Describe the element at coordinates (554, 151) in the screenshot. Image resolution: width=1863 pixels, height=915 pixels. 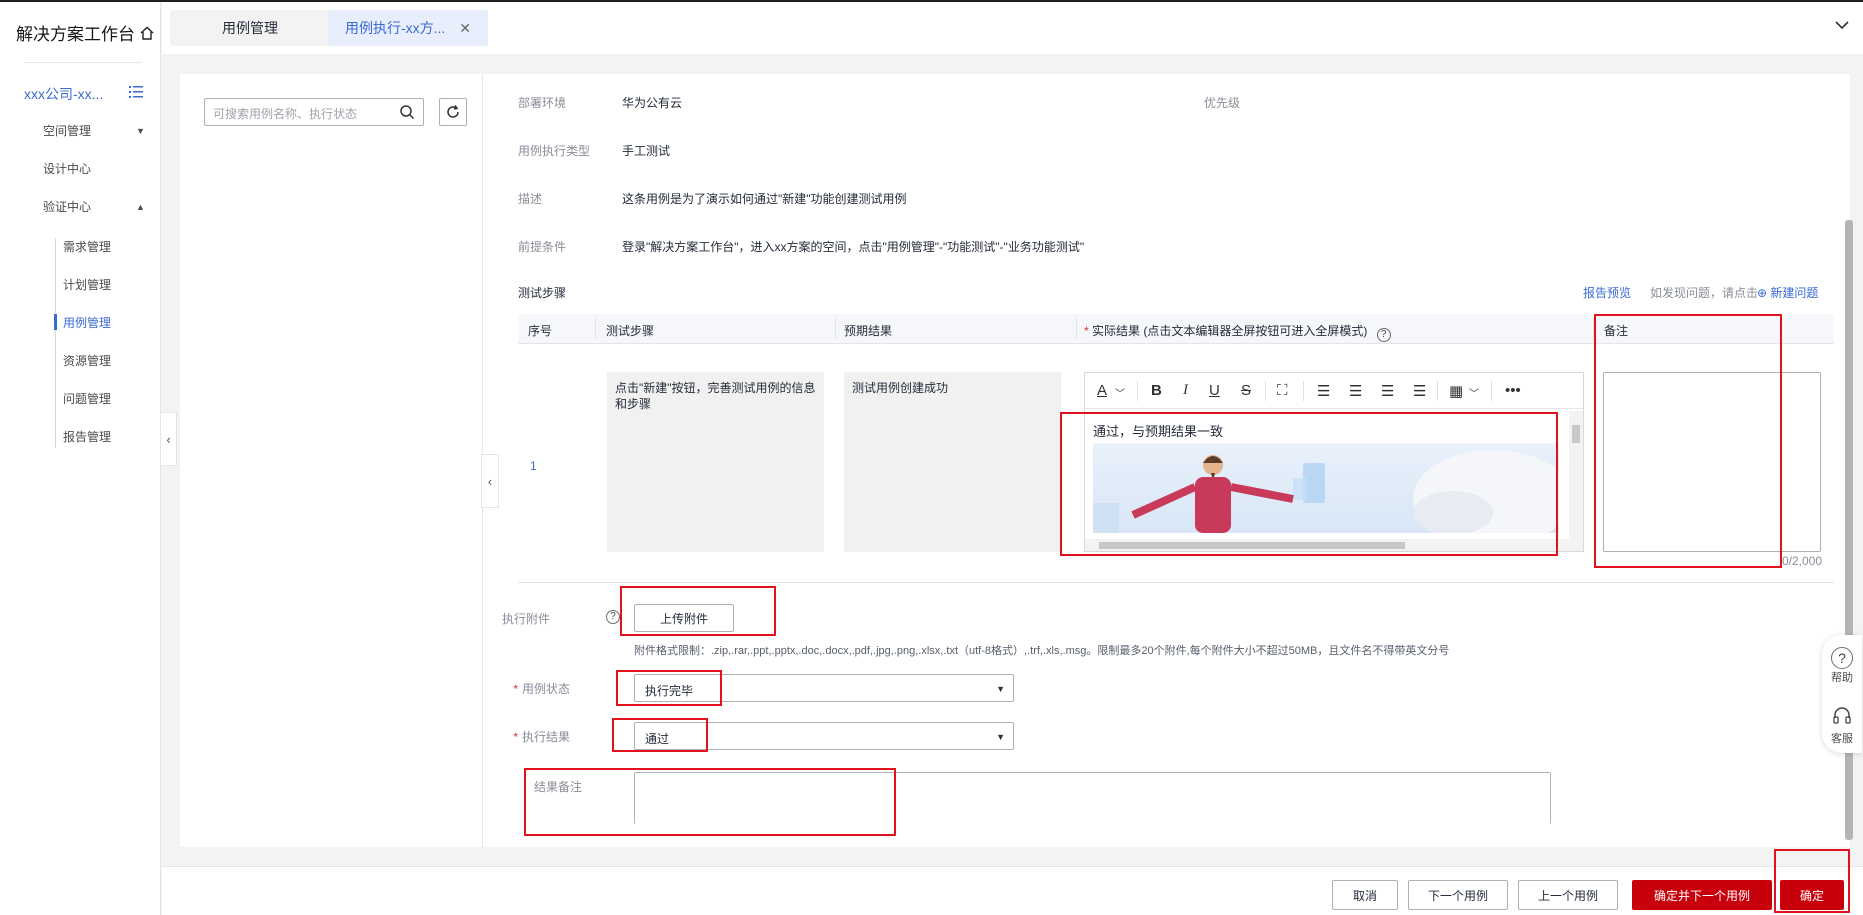
I see `exec-type-label: 用例执行类型` at that location.